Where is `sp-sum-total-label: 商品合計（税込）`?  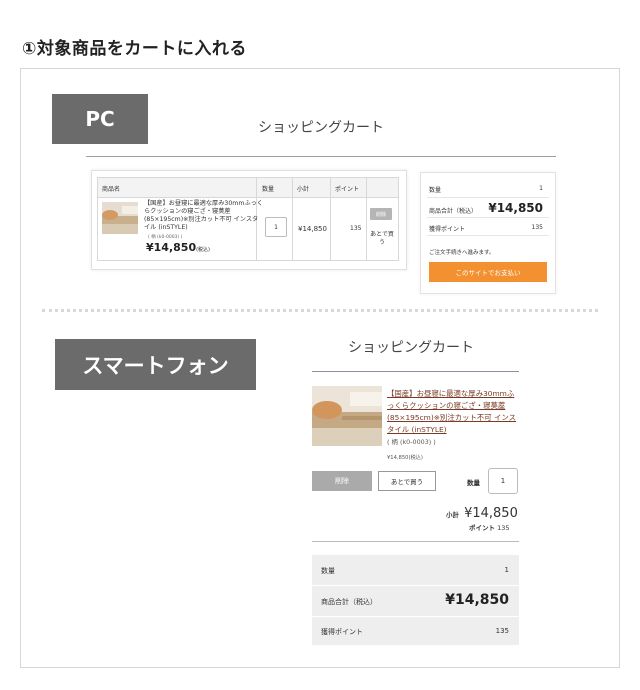 sp-sum-total-label: 商品合計（税込） is located at coordinates (349, 602).